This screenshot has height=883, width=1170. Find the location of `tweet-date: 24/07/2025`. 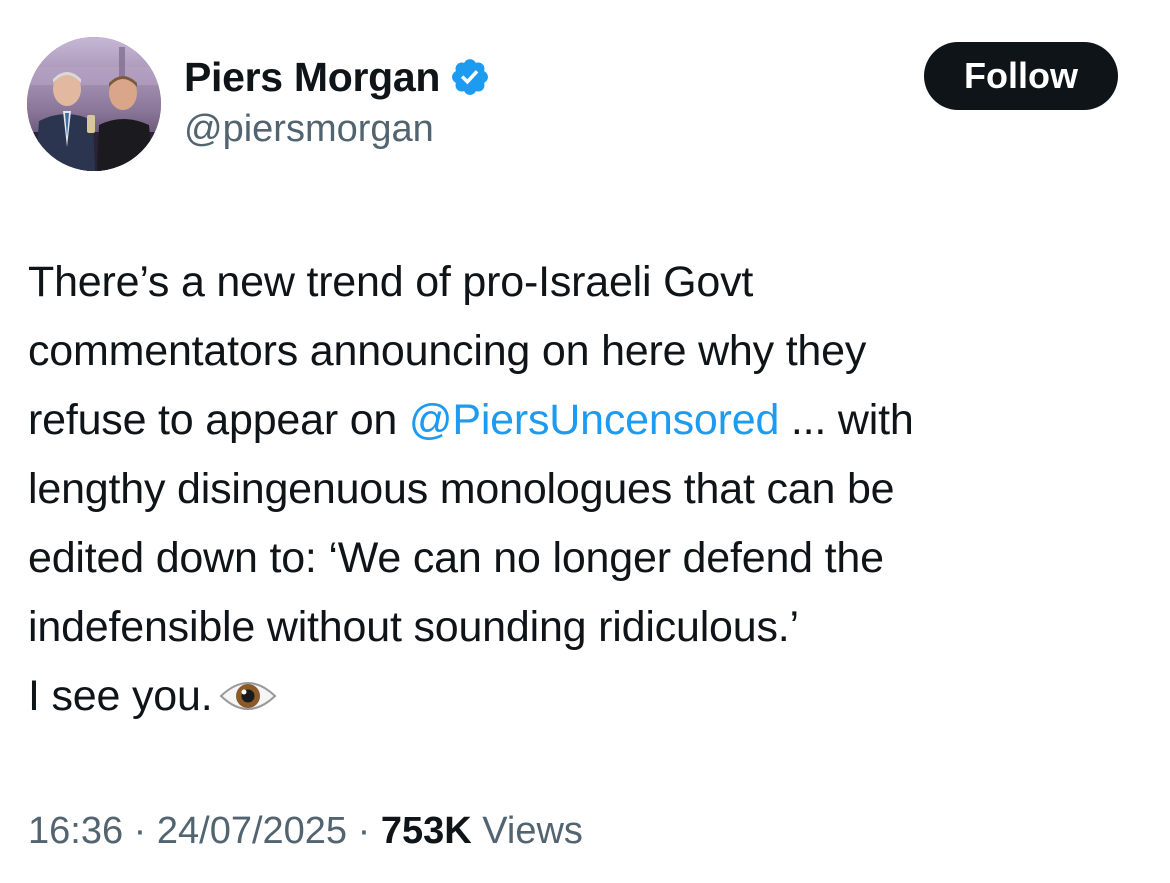

tweet-date: 24/07/2025 is located at coordinates (252, 831).